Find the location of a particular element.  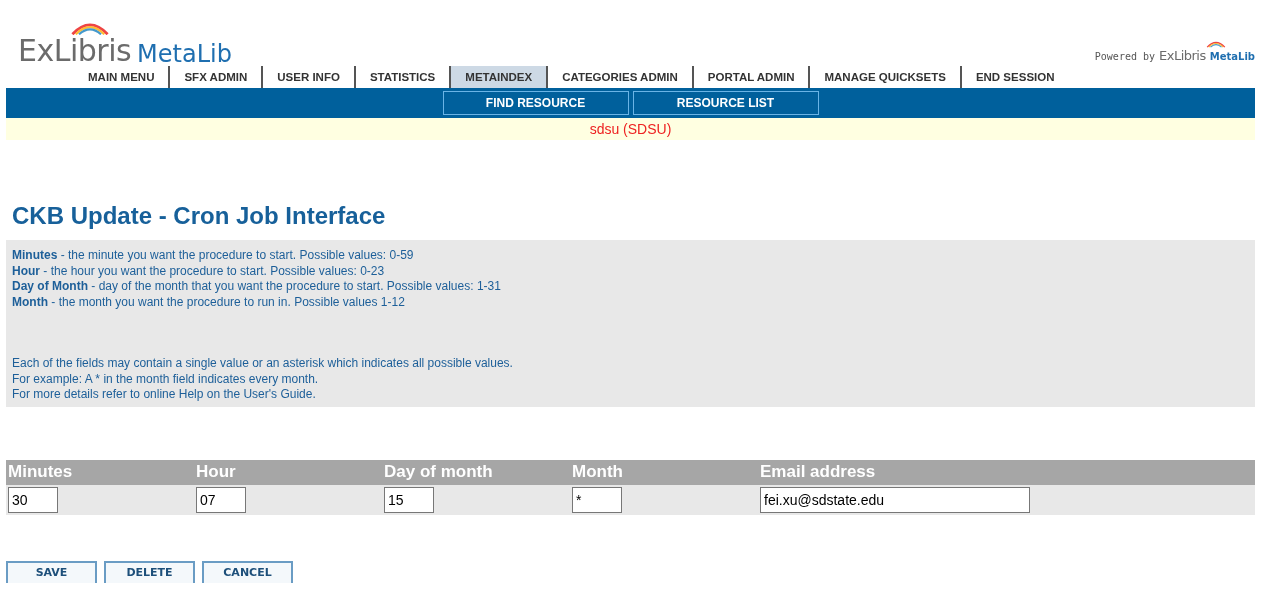

powered-by-label: Powered by is located at coordinates (1124, 56).